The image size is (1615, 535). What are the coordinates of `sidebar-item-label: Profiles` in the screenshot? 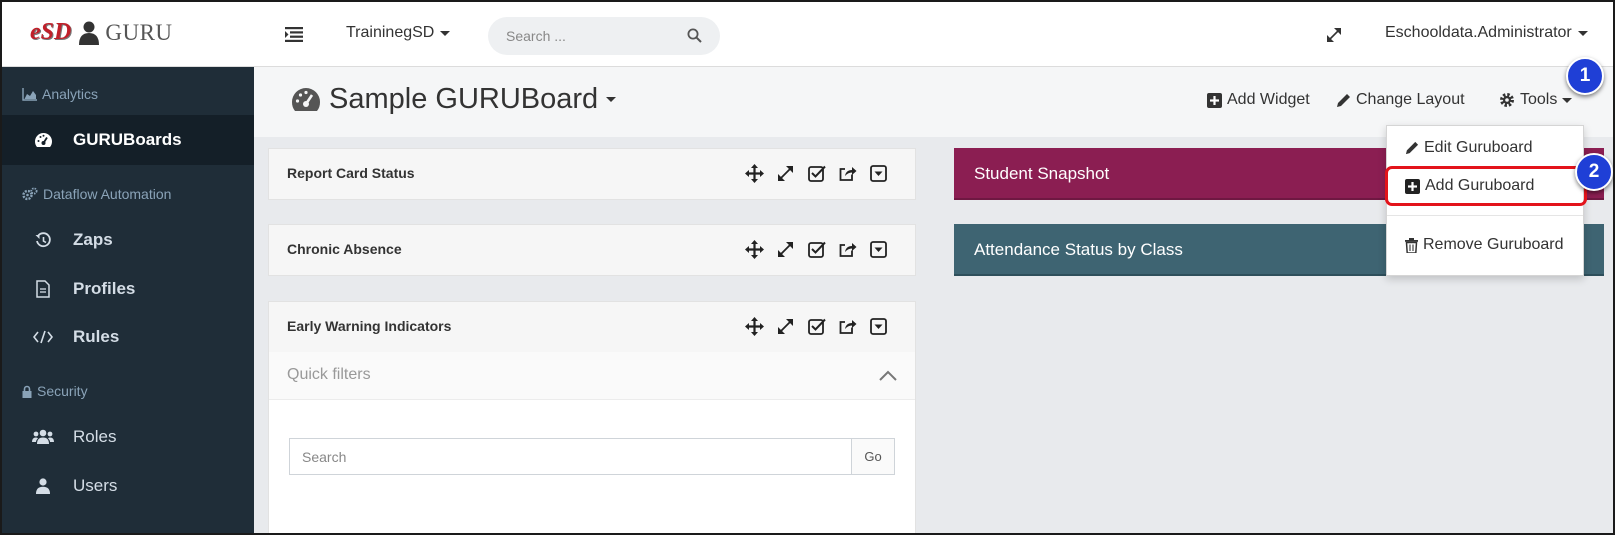 It's located at (104, 288).